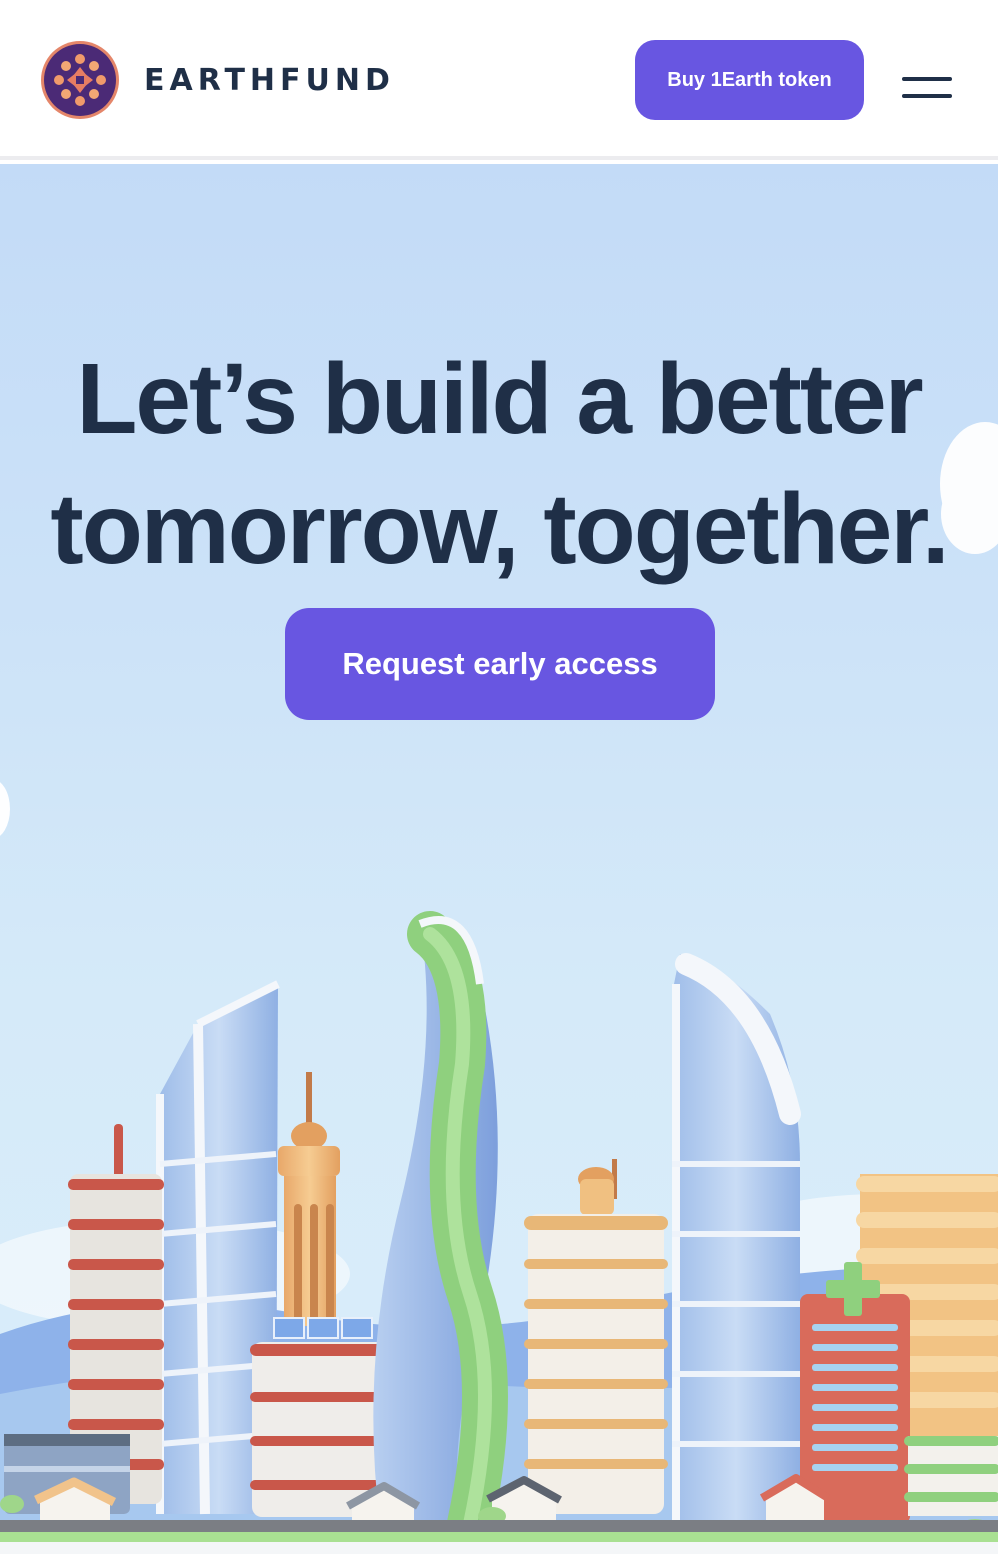 The width and height of the screenshot is (998, 1554). Describe the element at coordinates (80, 80) in the screenshot. I see `earthfund-logo-icon` at that location.